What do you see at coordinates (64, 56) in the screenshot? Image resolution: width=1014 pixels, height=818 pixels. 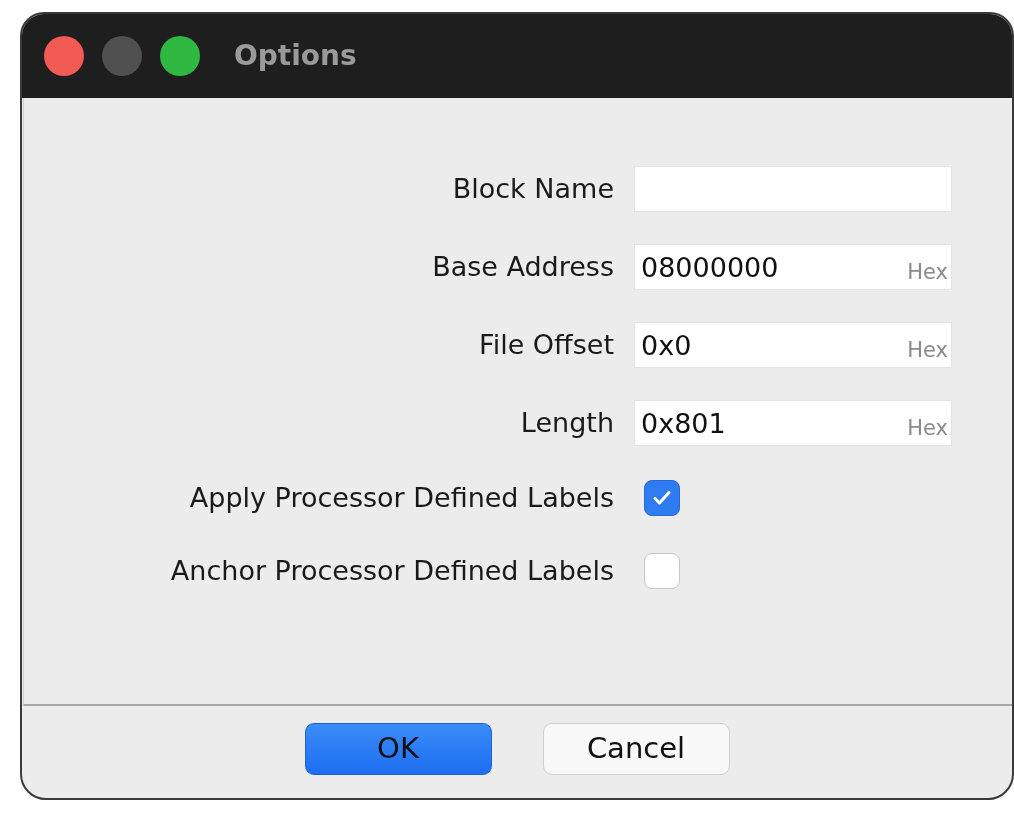 I see `close-icon` at bounding box center [64, 56].